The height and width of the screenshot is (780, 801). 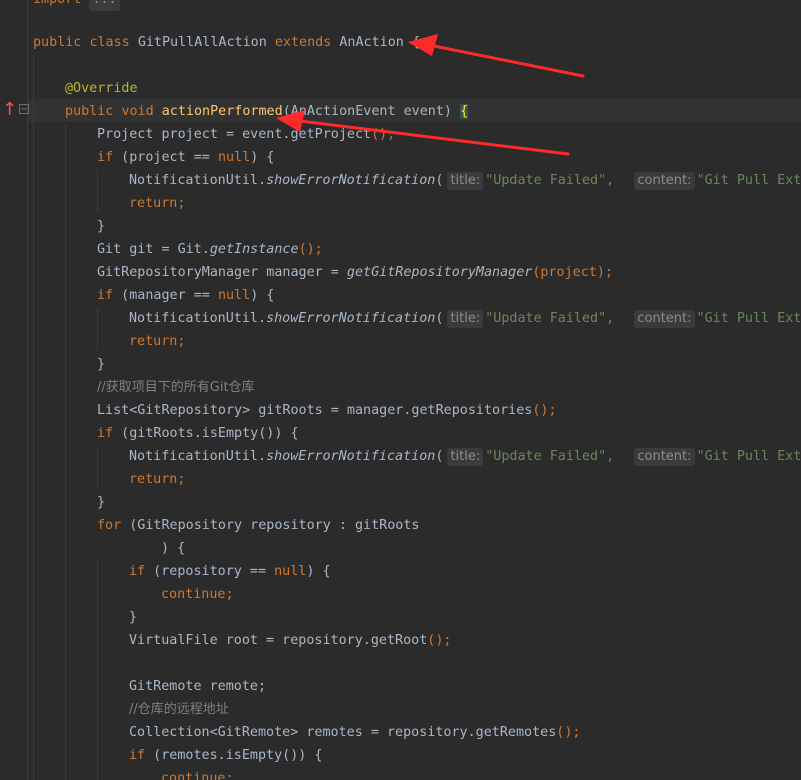 I want to click on annotation-arrow-class, so click(x=496, y=56).